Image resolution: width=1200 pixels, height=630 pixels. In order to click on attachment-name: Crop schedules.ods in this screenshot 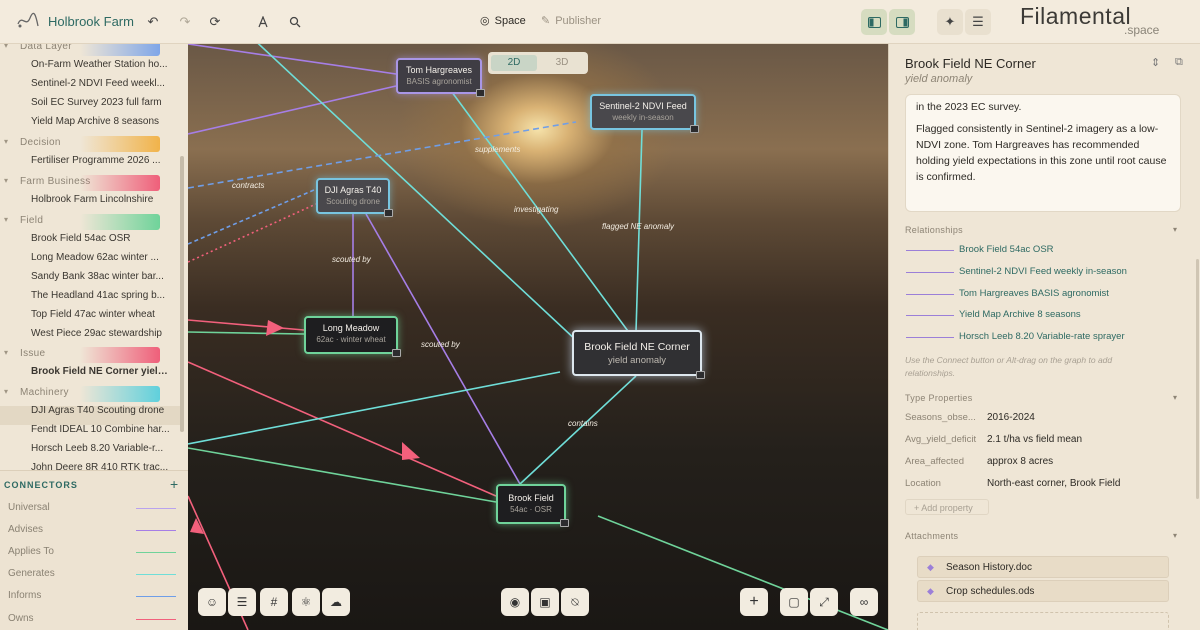, I will do `click(990, 591)`.